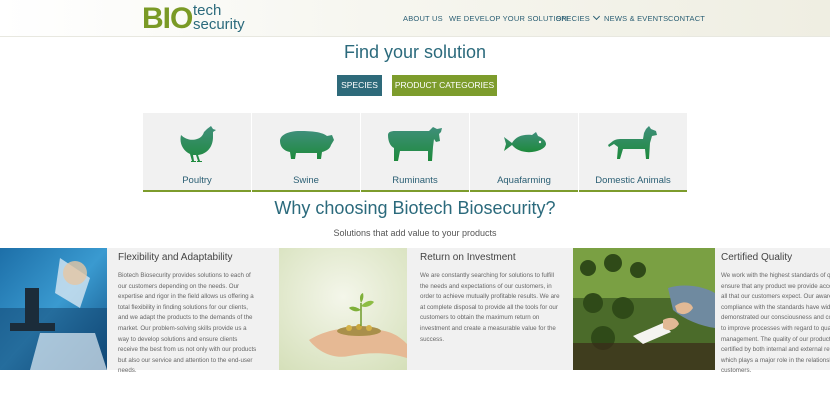 The image size is (830, 400). Describe the element at coordinates (175, 257) in the screenshot. I see `feature-title-flexibility: Flexibility and Adaptability` at that location.